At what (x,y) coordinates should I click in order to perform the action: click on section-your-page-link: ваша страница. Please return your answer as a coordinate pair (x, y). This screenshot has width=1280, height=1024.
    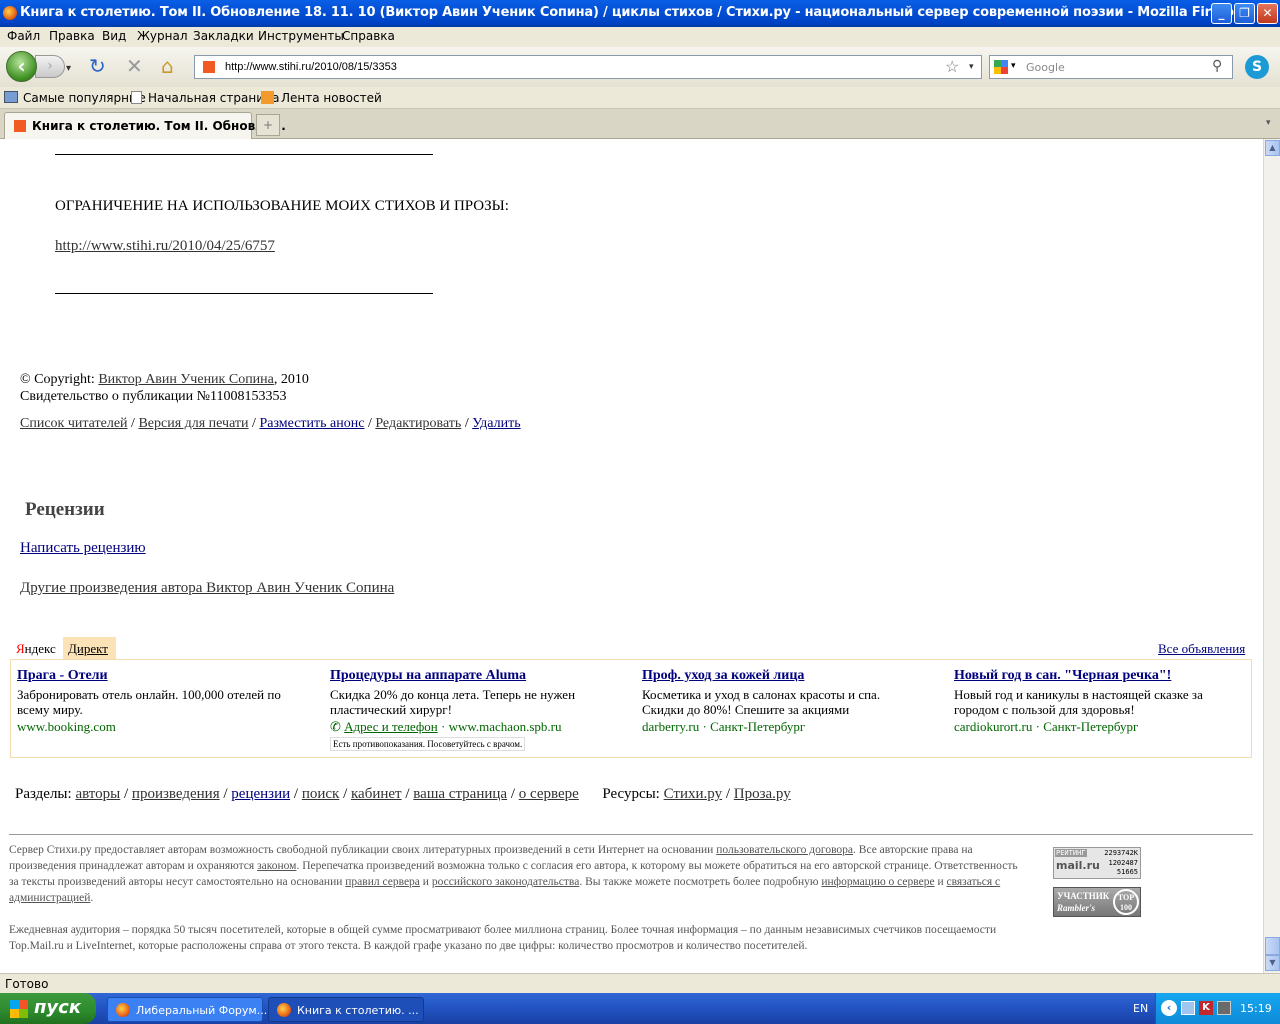
    Looking at the image, I should click on (460, 794).